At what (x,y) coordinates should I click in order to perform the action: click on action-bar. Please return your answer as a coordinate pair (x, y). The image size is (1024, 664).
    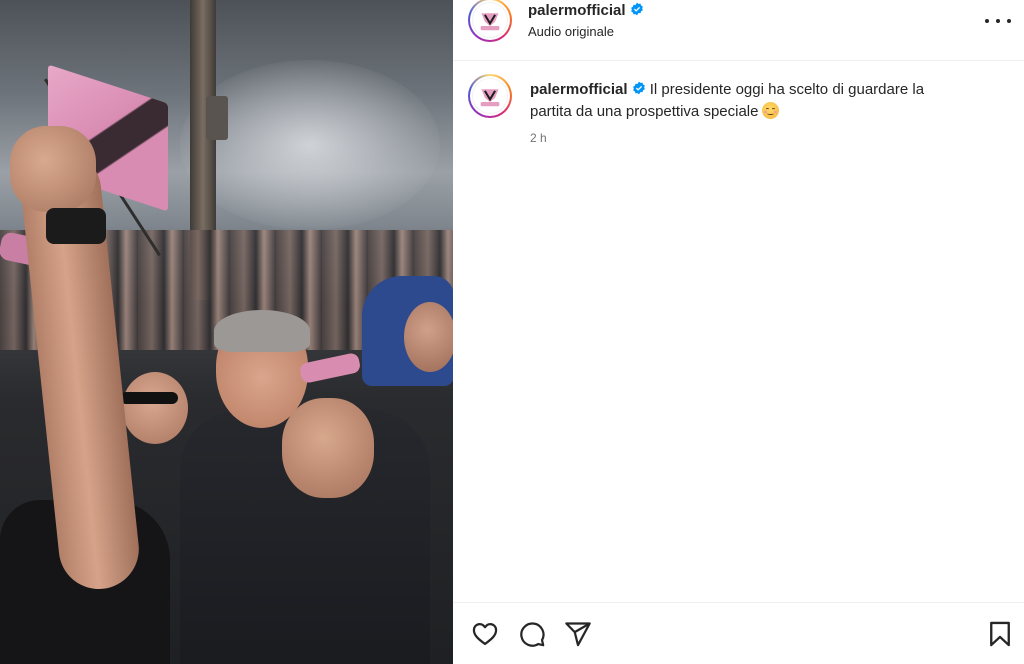
    Looking at the image, I should click on (738, 633).